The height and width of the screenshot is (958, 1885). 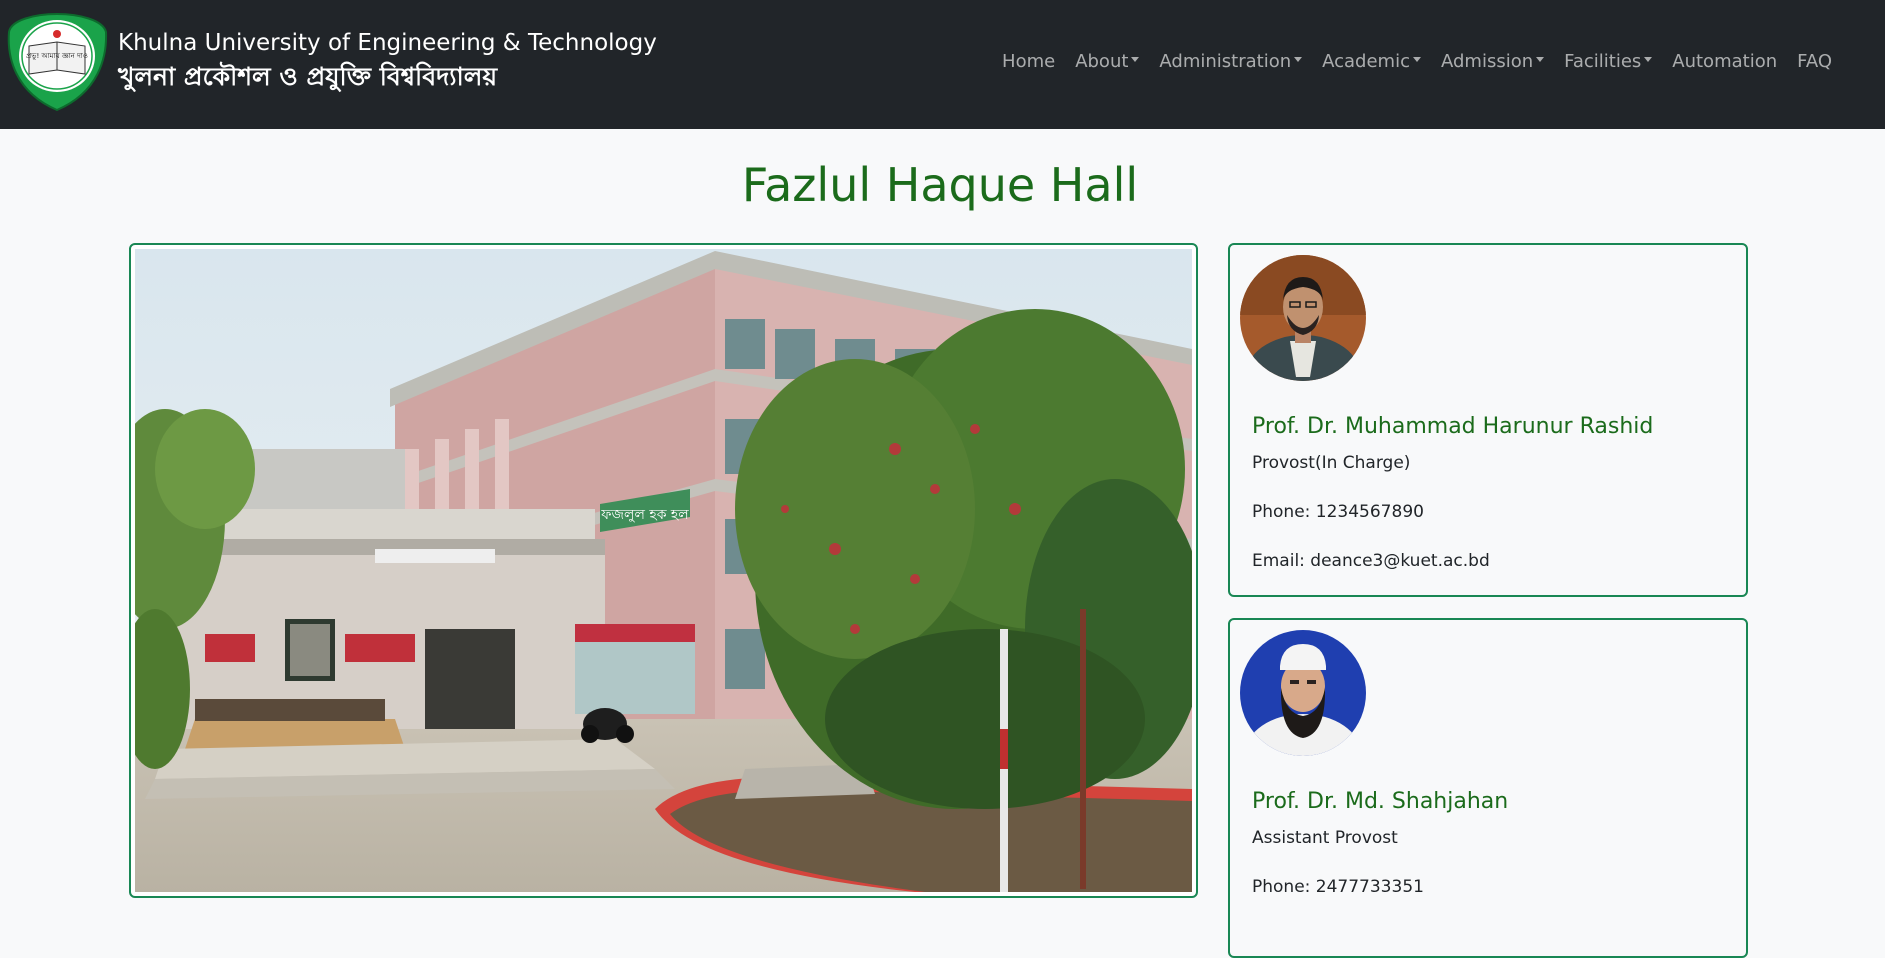 I want to click on nav-about-label: About, so click(x=1102, y=61).